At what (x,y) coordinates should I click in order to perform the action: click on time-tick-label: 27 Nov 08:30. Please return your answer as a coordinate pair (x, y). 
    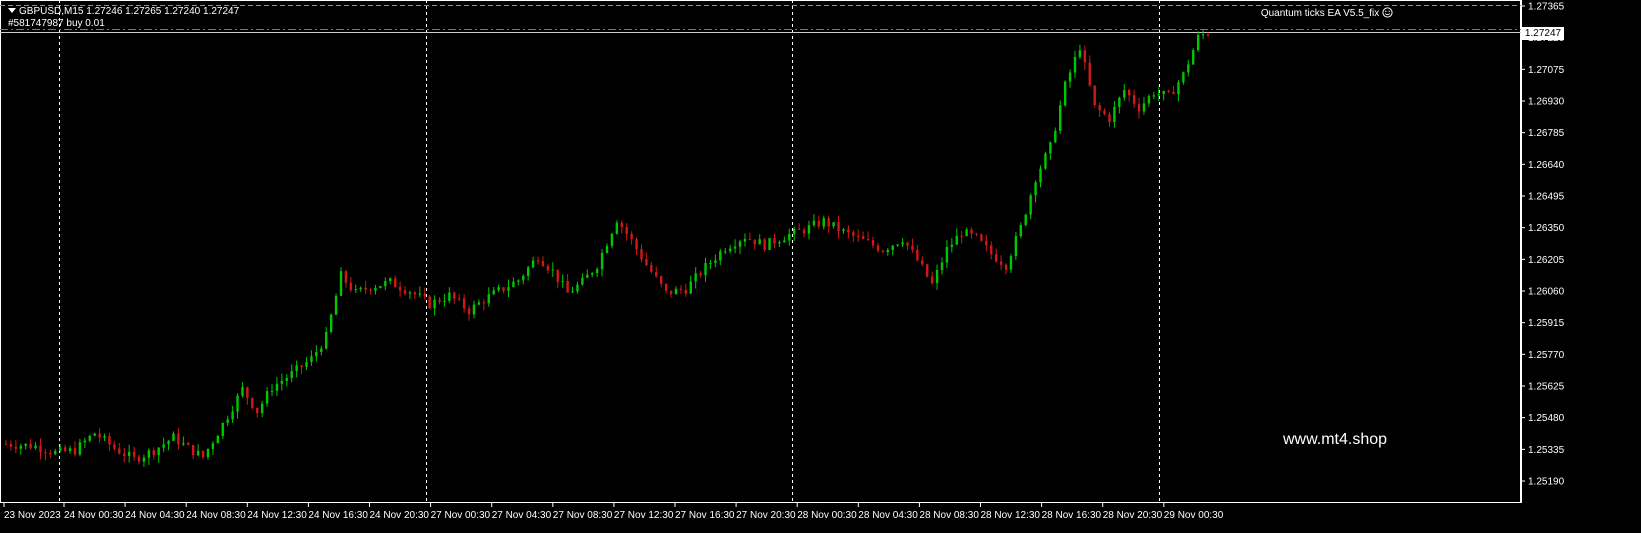
    Looking at the image, I should click on (583, 515).